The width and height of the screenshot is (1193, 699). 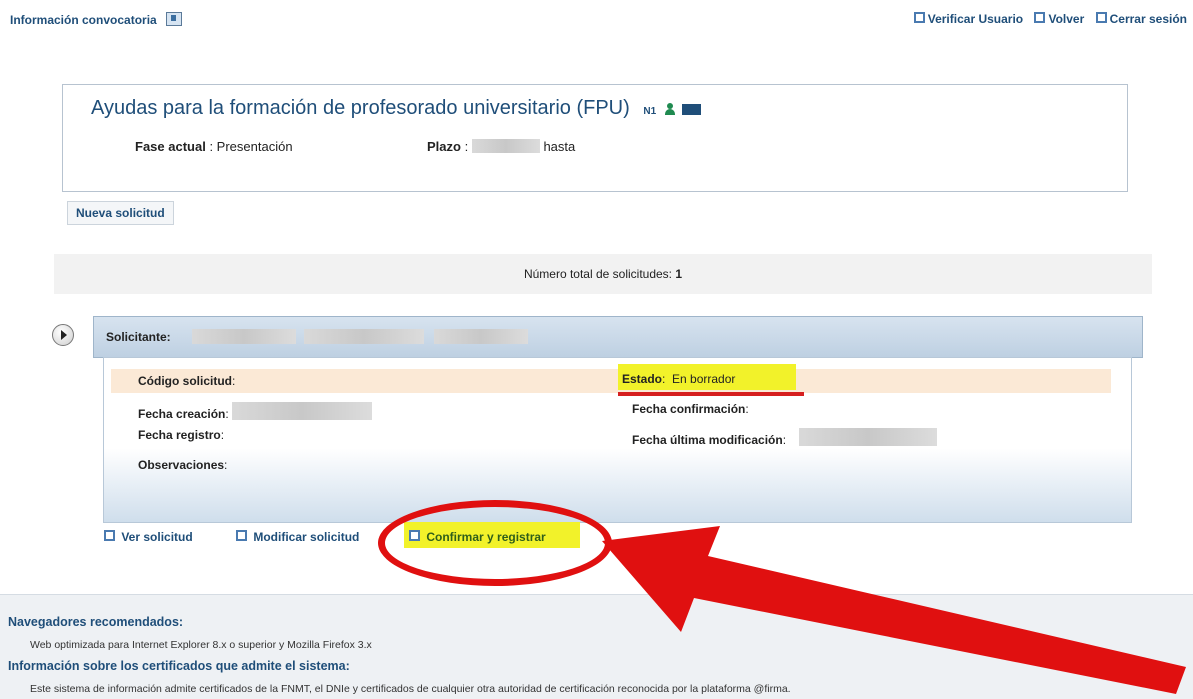 I want to click on annotation-arrow, so click(x=894, y=610).